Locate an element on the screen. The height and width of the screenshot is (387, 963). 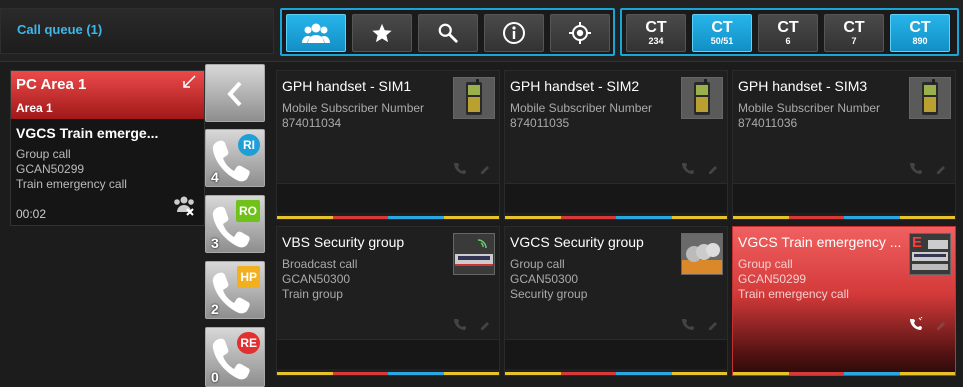
tile-line: Broadcast call is located at coordinates (320, 264).